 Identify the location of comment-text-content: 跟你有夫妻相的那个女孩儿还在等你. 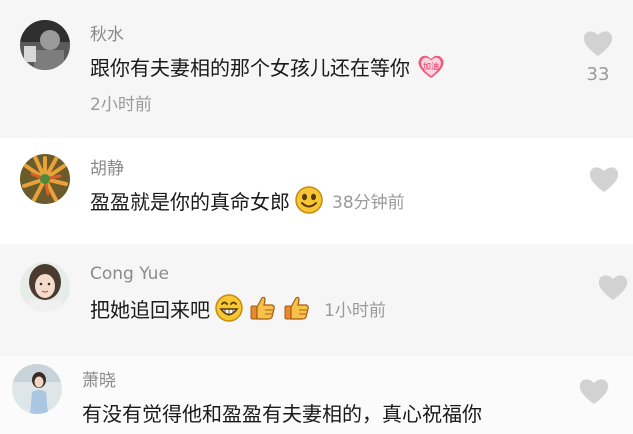
(250, 67).